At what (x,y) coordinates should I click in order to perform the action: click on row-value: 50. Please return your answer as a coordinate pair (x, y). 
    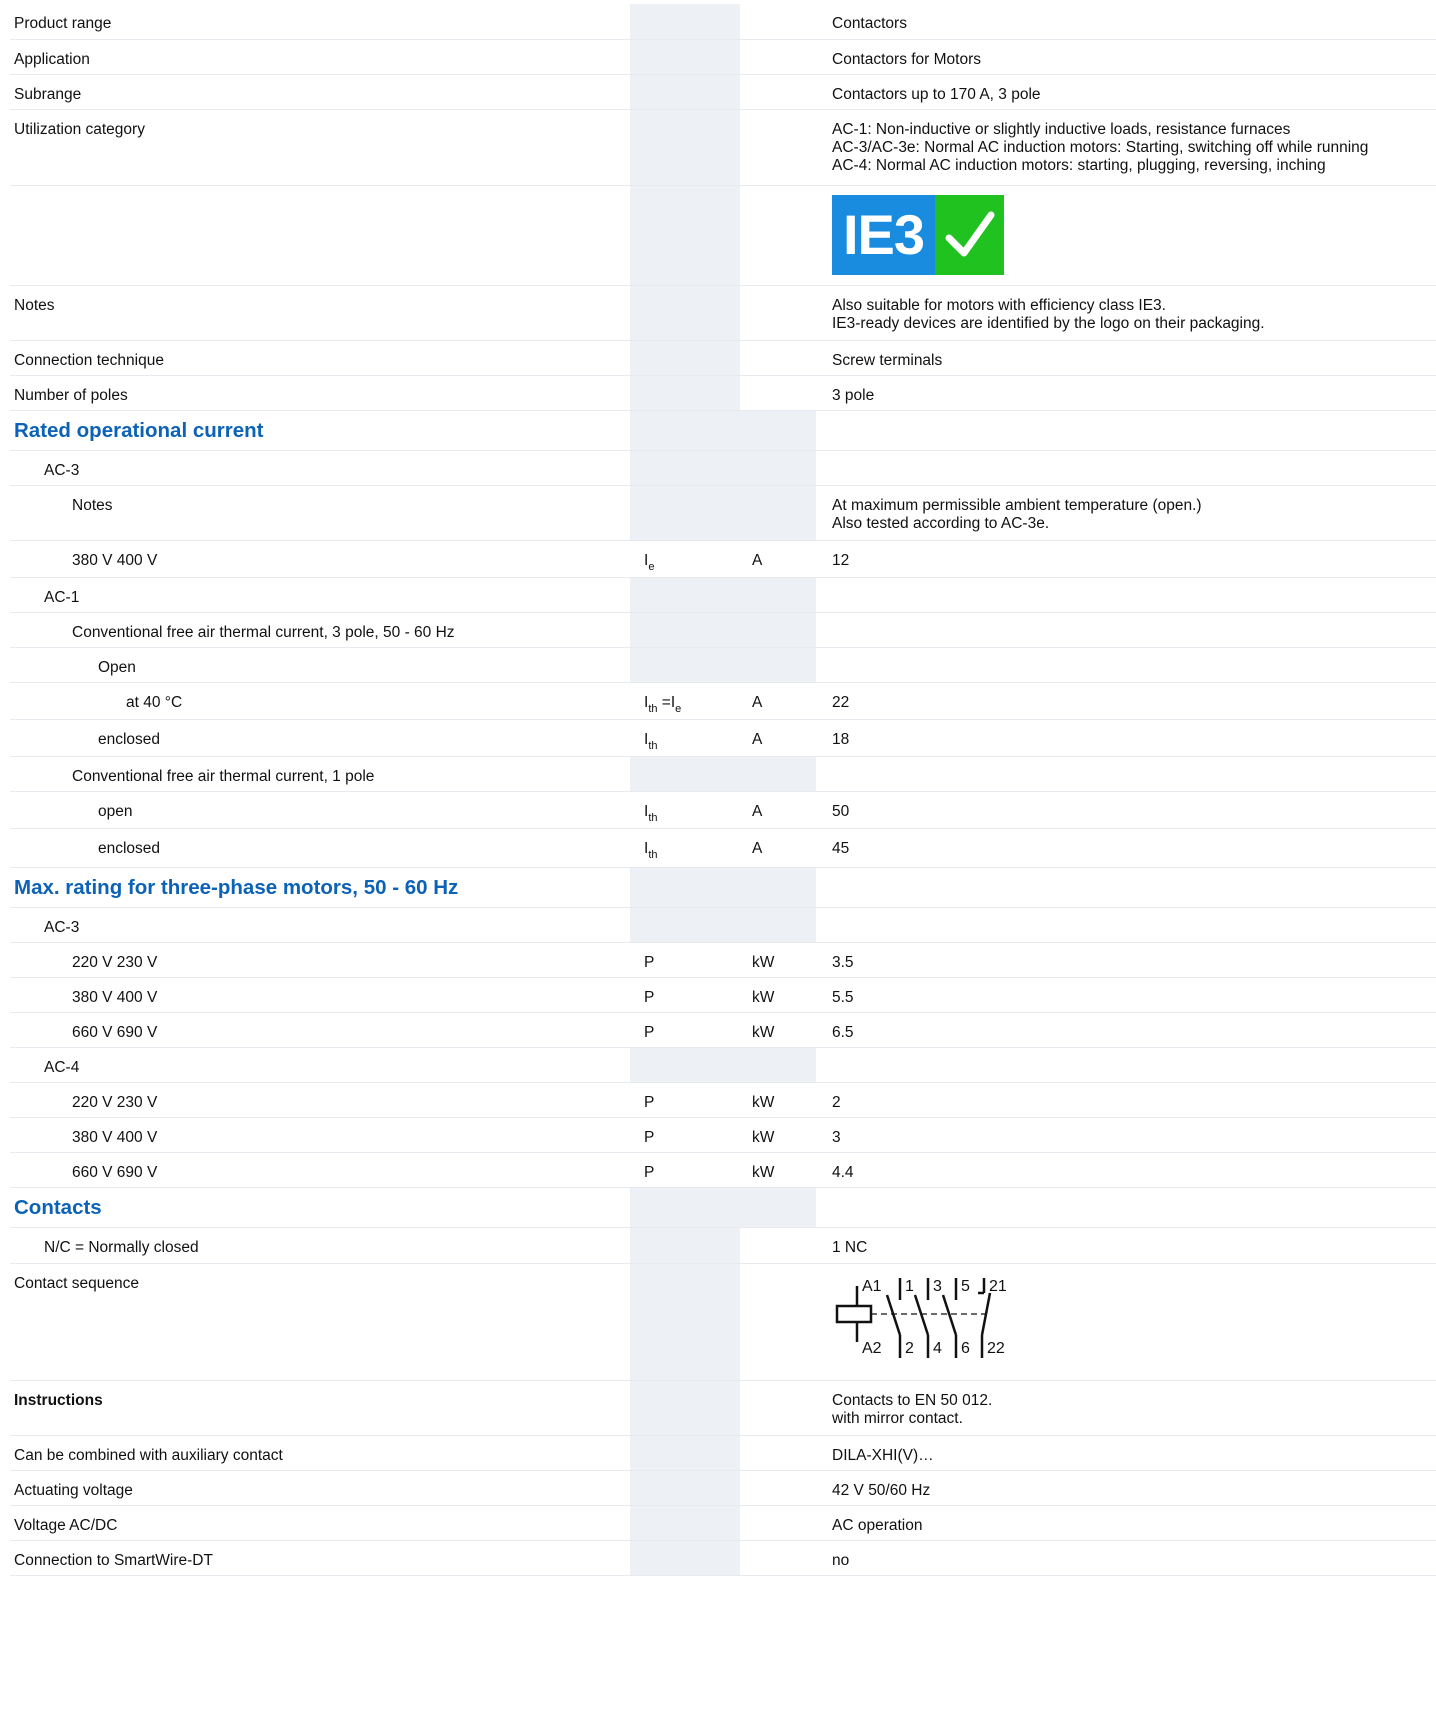
    Looking at the image, I should click on (841, 811).